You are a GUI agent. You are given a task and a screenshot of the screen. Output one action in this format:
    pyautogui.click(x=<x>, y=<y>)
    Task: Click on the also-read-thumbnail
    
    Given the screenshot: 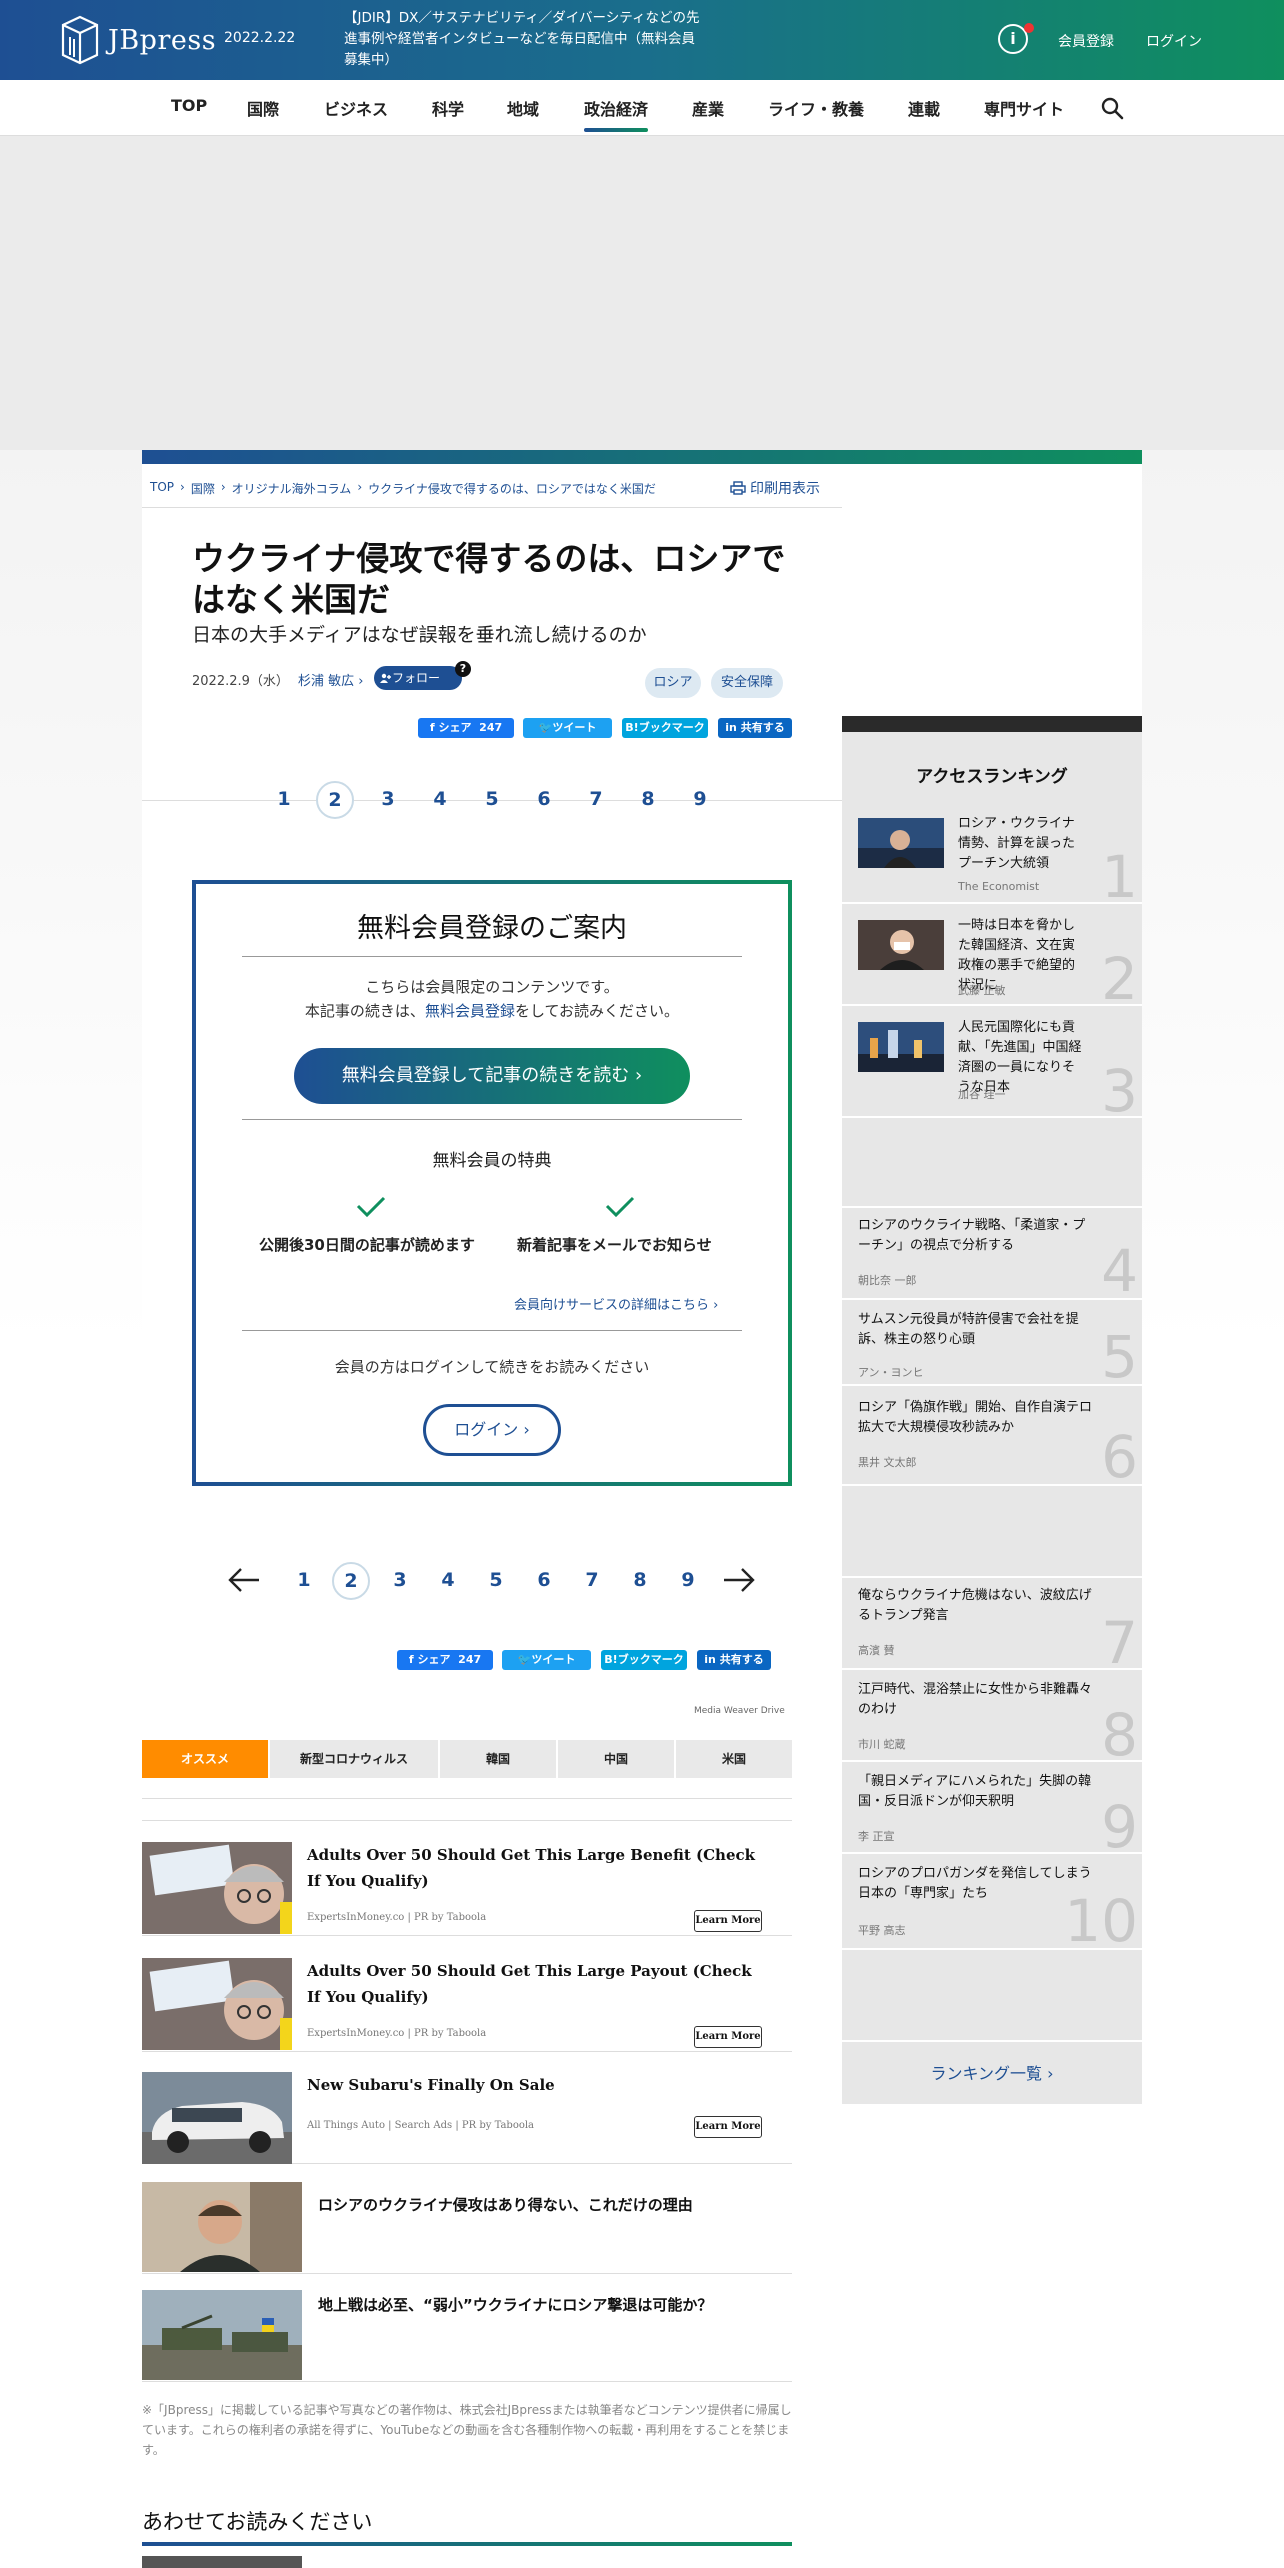 What is the action you would take?
    pyautogui.click(x=222, y=2562)
    